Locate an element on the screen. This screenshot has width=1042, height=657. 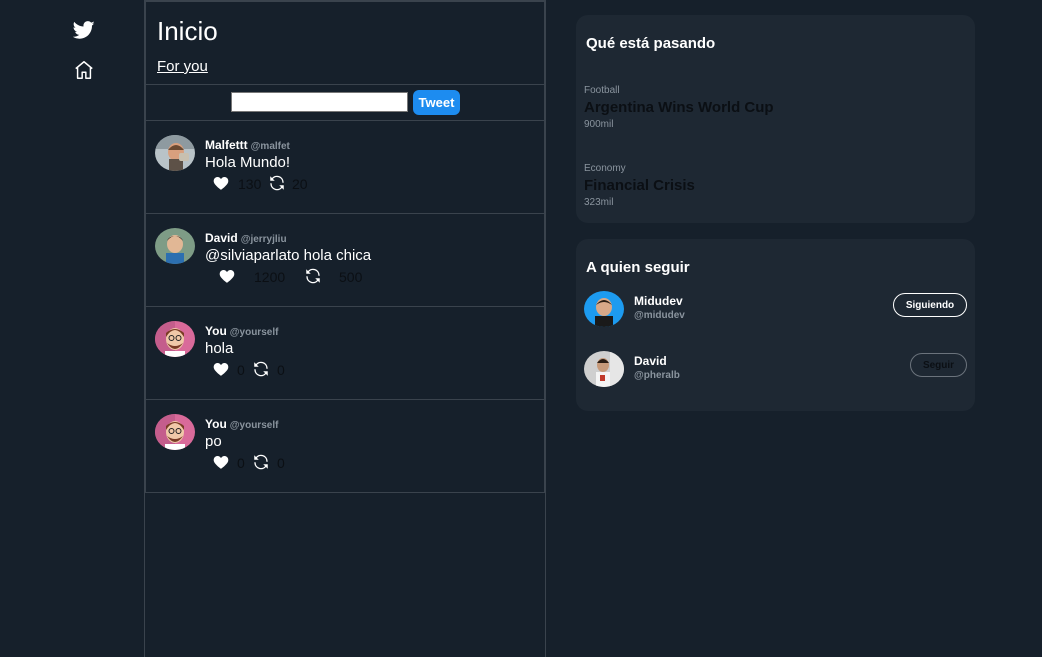
tweet-author: David @jerryjliu is located at coordinates (246, 238).